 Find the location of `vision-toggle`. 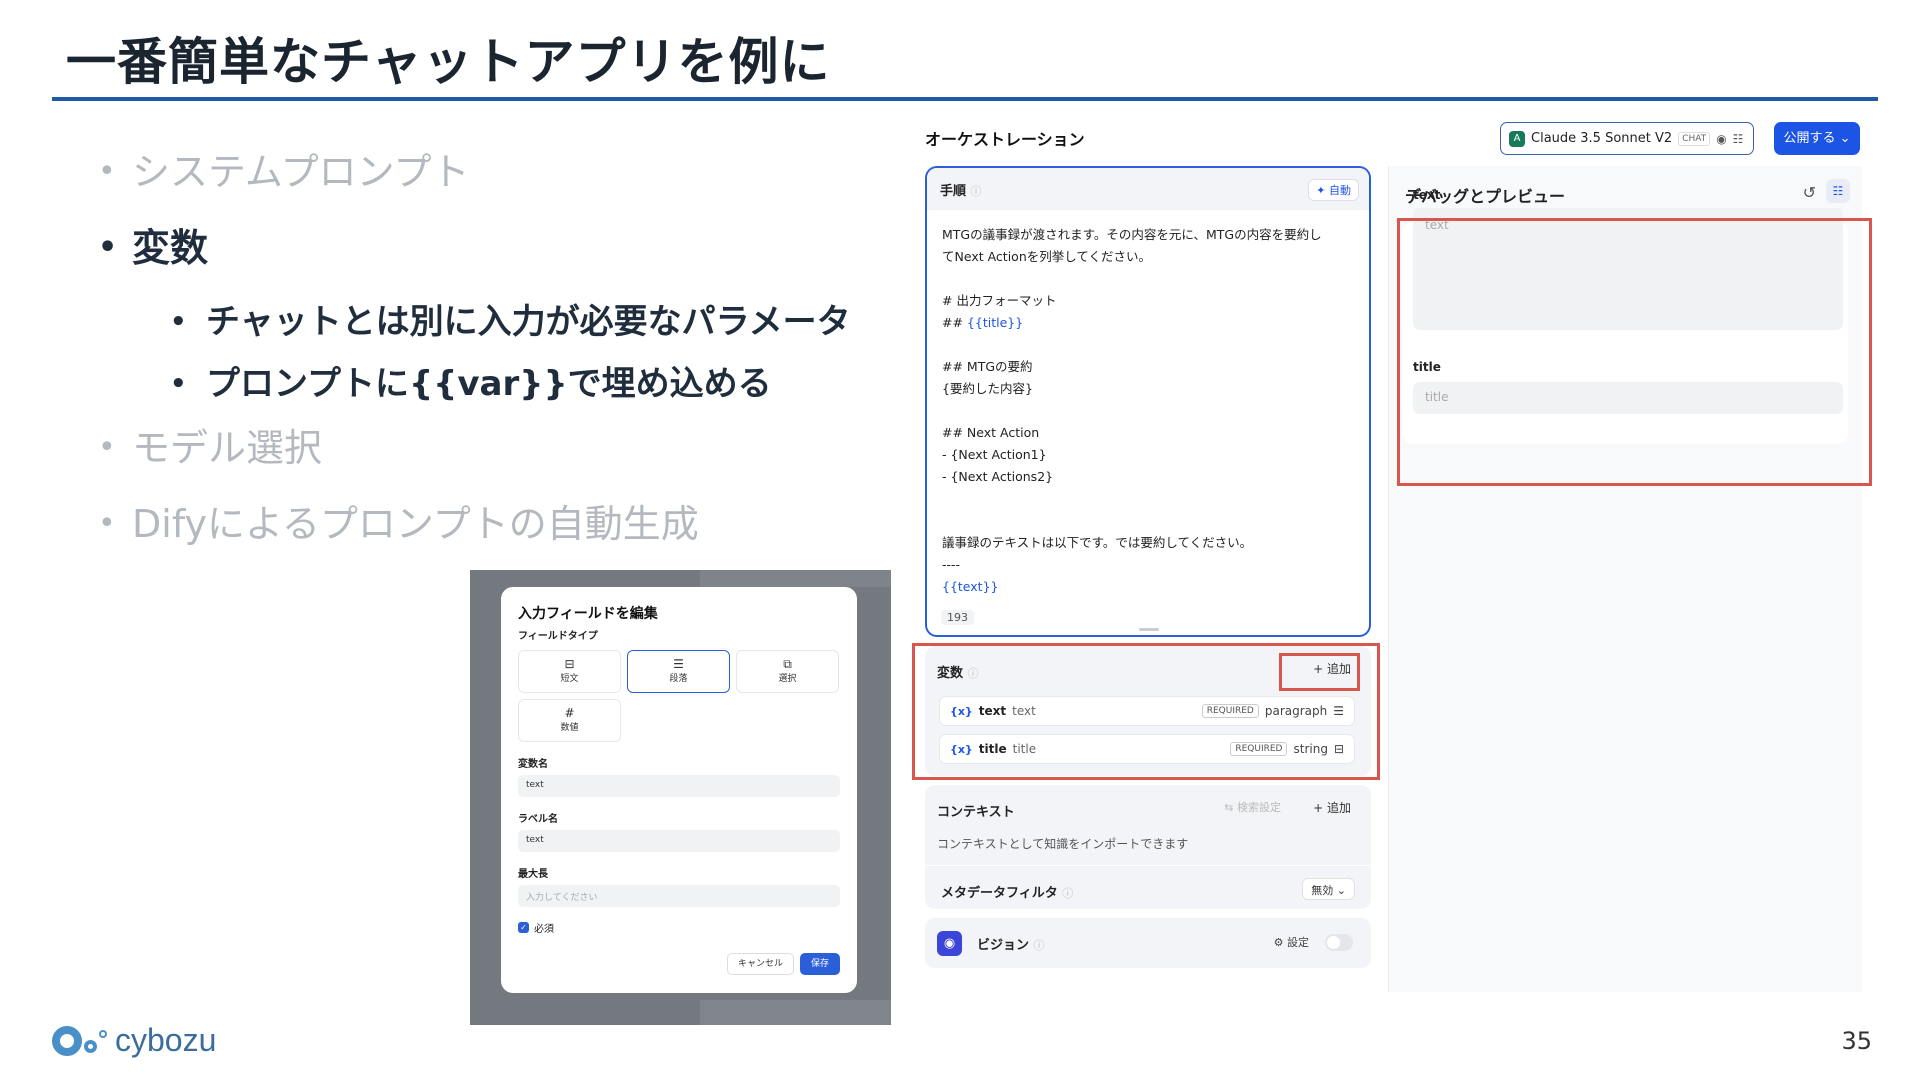

vision-toggle is located at coordinates (1339, 942).